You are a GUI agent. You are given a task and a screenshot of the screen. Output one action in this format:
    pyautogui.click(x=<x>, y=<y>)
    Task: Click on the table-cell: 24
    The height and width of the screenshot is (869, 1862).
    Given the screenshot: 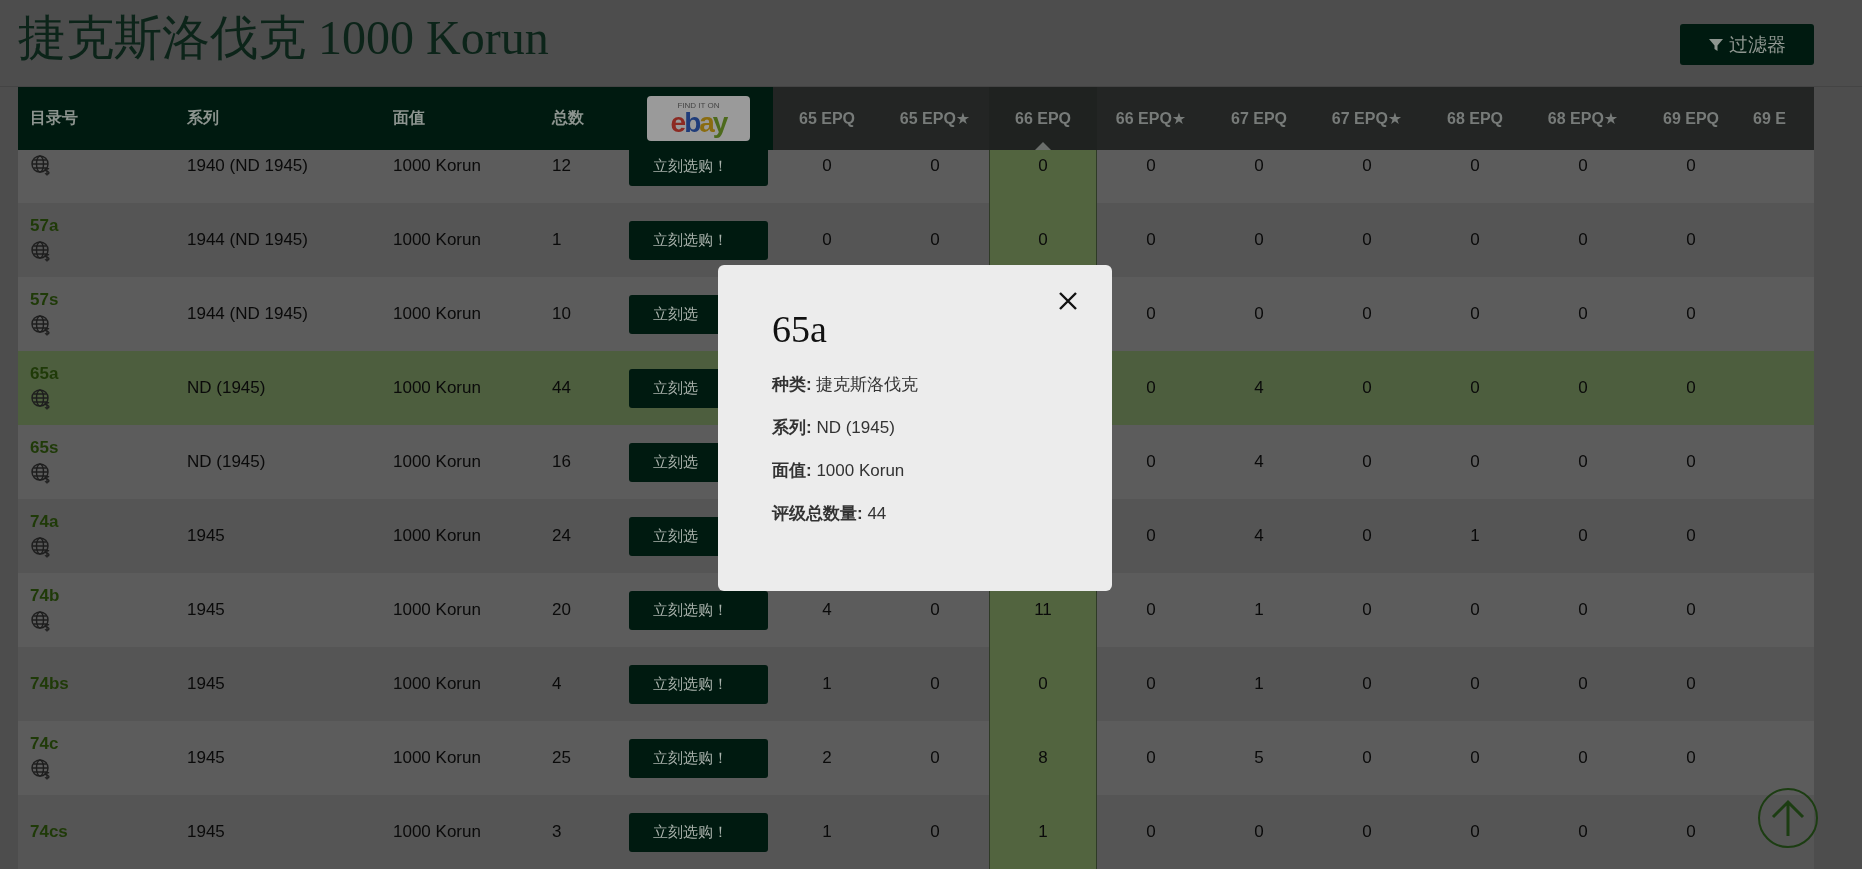 What is the action you would take?
    pyautogui.click(x=561, y=536)
    